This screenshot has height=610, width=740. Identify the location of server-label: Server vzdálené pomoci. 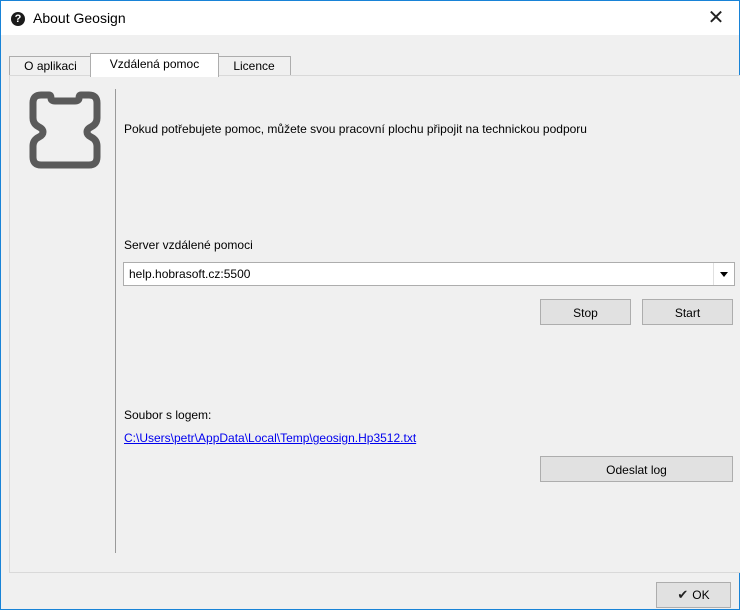
(188, 245).